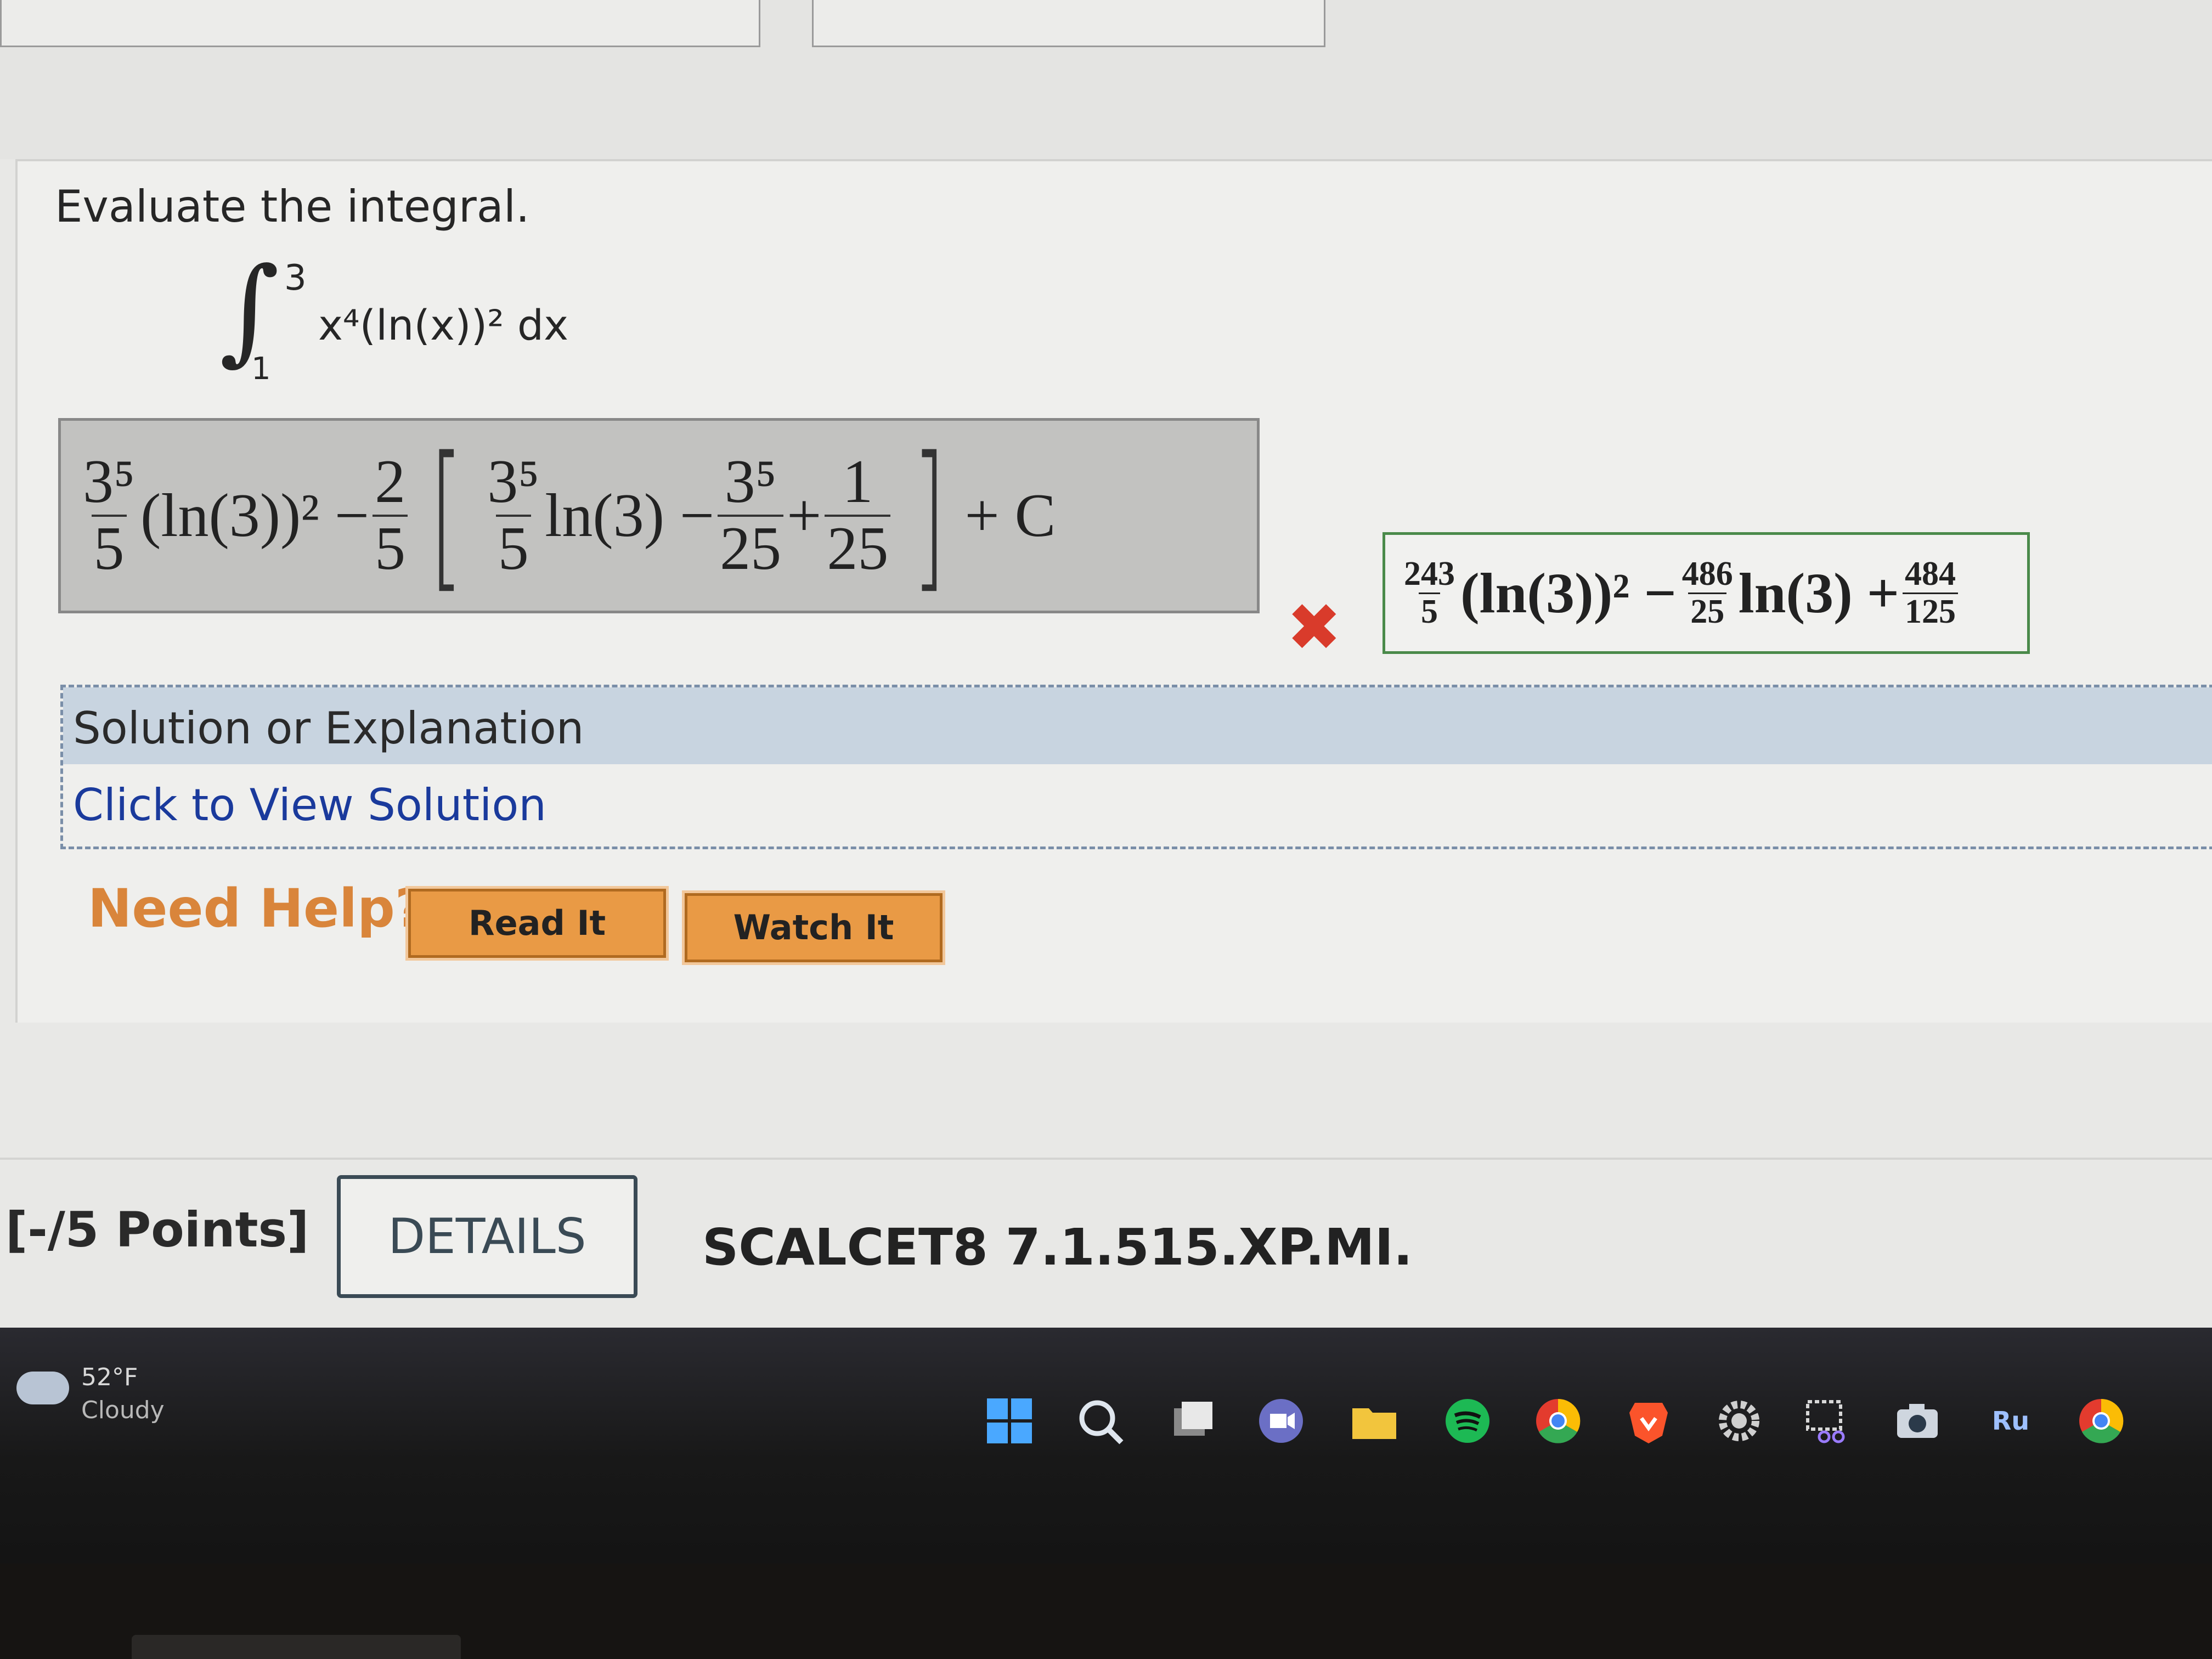  Describe the element at coordinates (157, 1229) in the screenshot. I see `points-label: [-/5 Points]` at that location.